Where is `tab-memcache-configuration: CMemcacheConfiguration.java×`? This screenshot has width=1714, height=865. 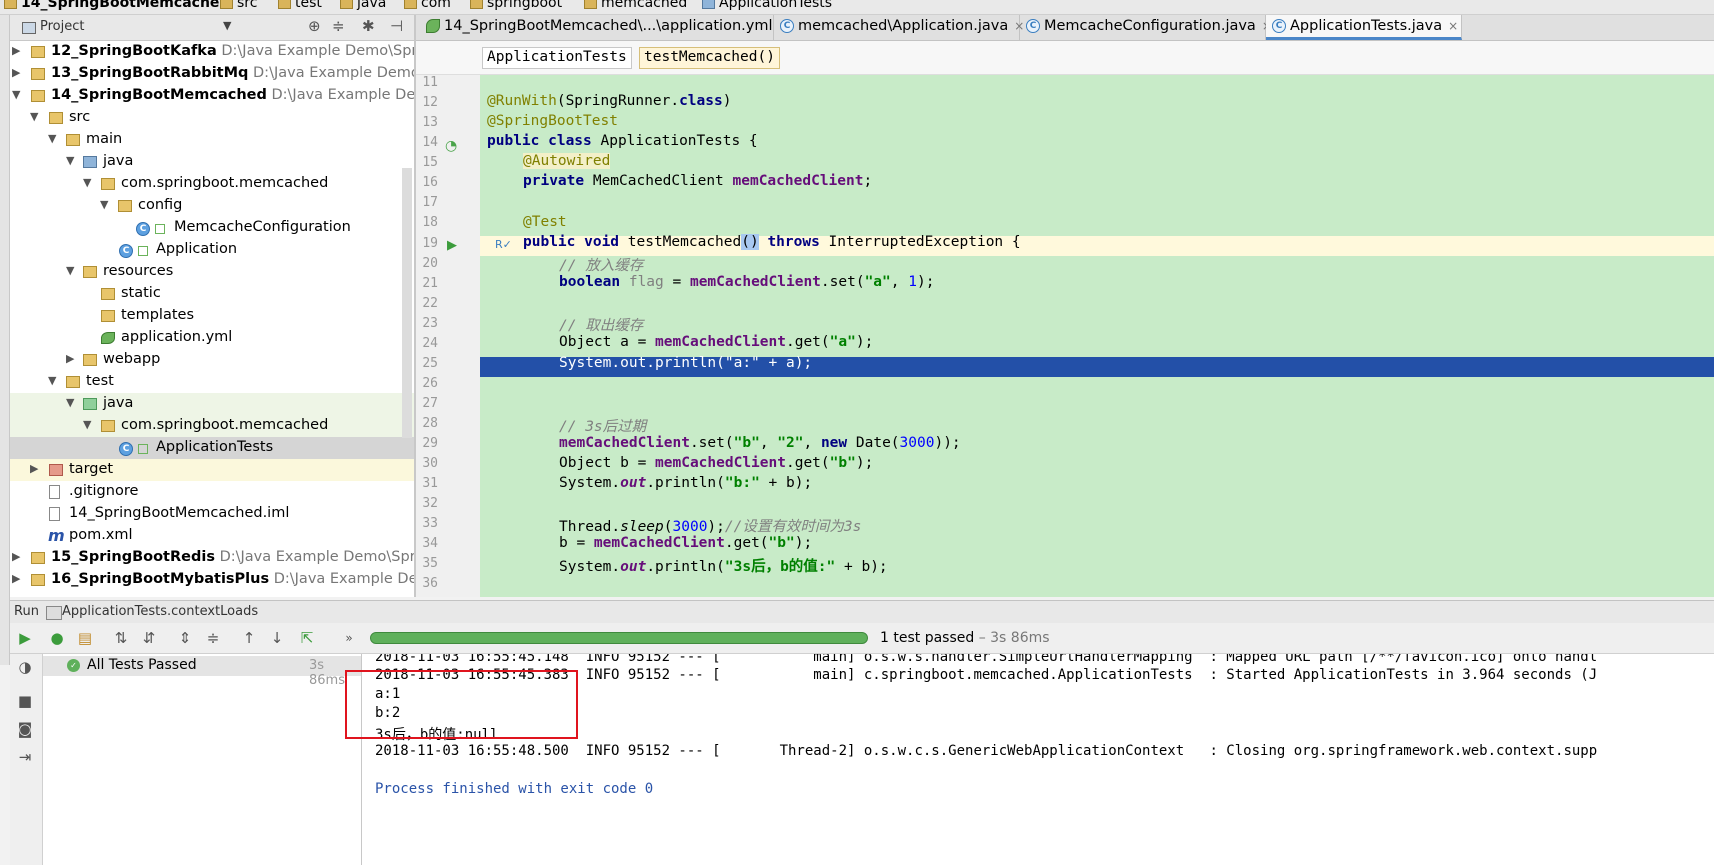
tab-memcache-configuration: CMemcacheConfiguration.java× is located at coordinates (1146, 27).